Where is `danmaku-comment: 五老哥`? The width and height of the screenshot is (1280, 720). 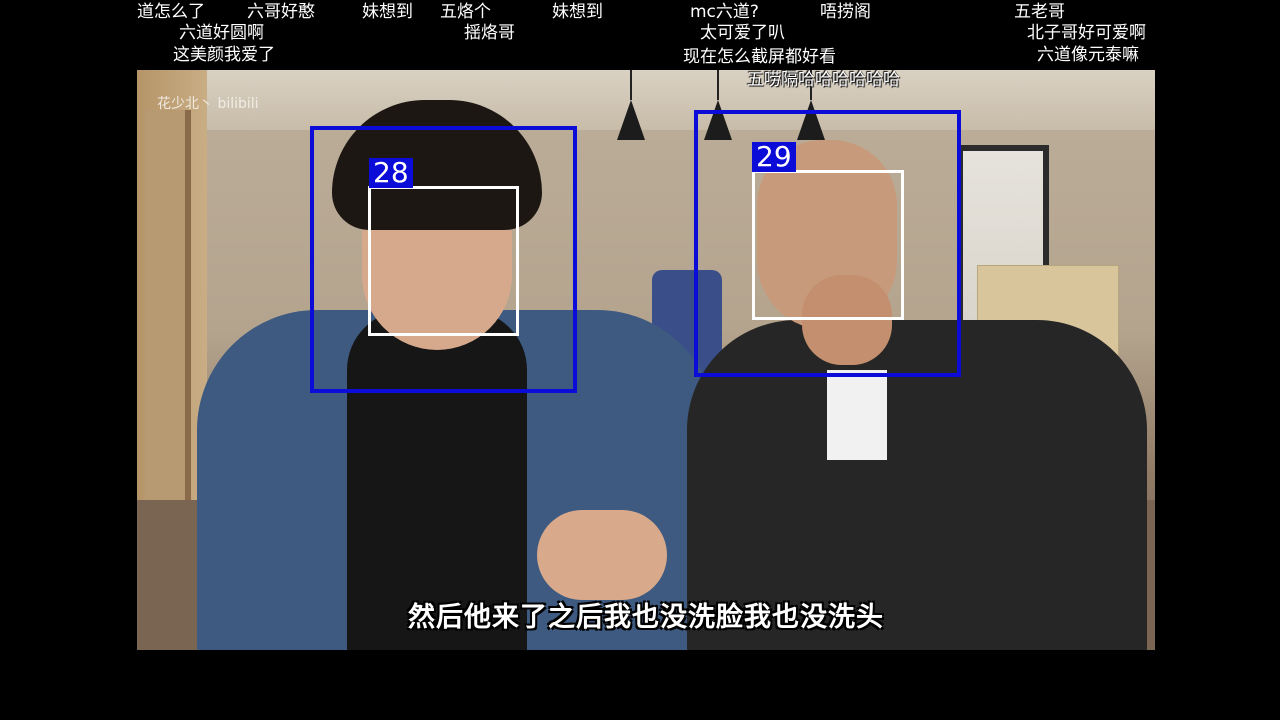
danmaku-comment: 五老哥 is located at coordinates (1039, 12).